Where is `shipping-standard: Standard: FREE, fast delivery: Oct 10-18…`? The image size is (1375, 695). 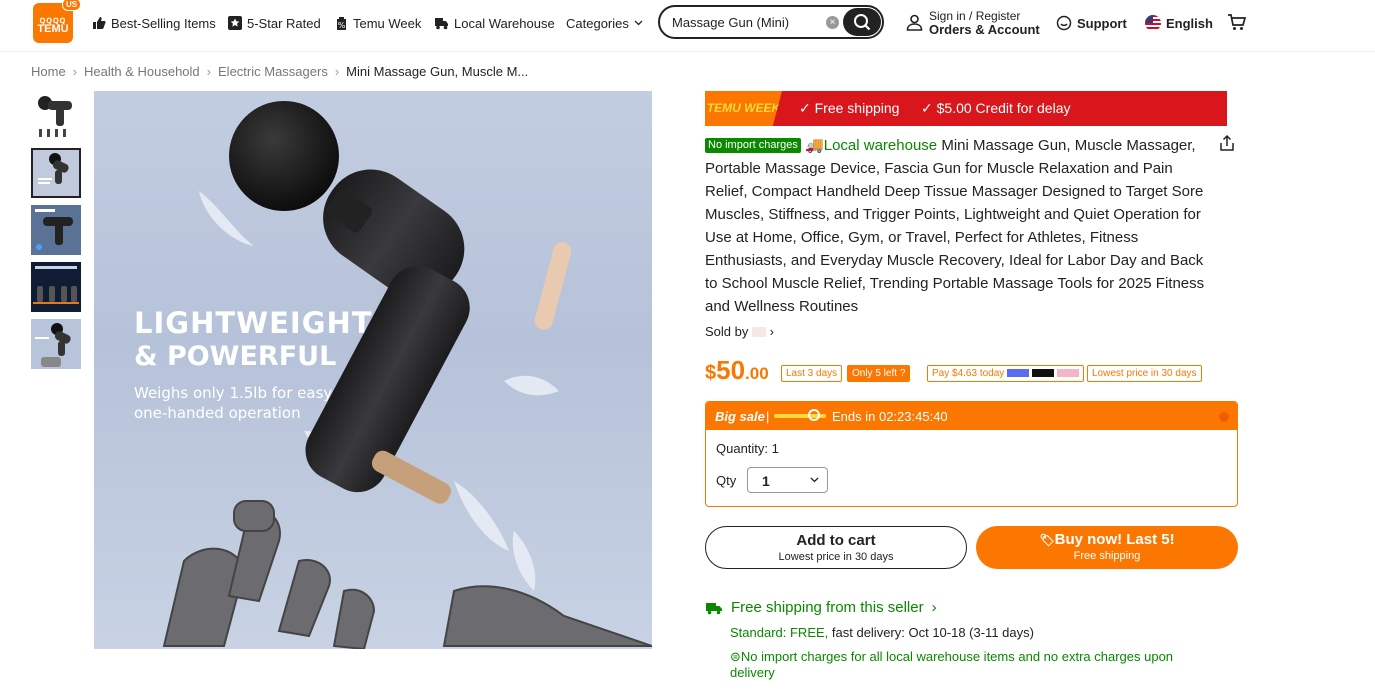 shipping-standard: Standard: FREE, fast delivery: Oct 10-18… is located at coordinates (882, 632).